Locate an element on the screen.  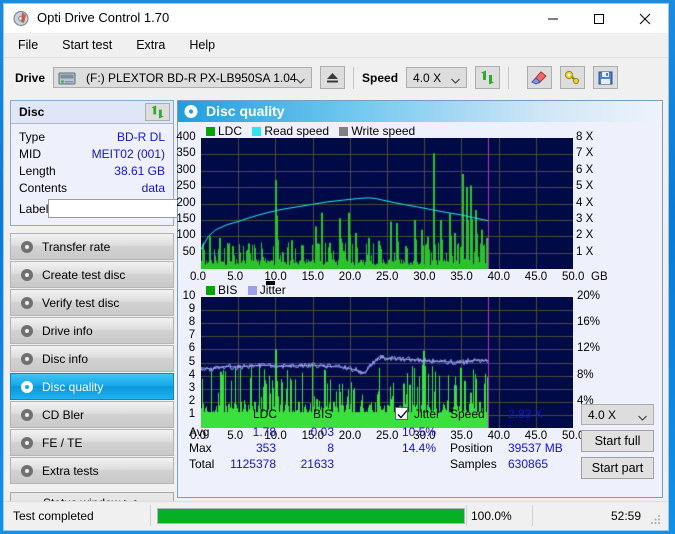
disc-type-value: BD-R DL is located at coordinates (140, 136).